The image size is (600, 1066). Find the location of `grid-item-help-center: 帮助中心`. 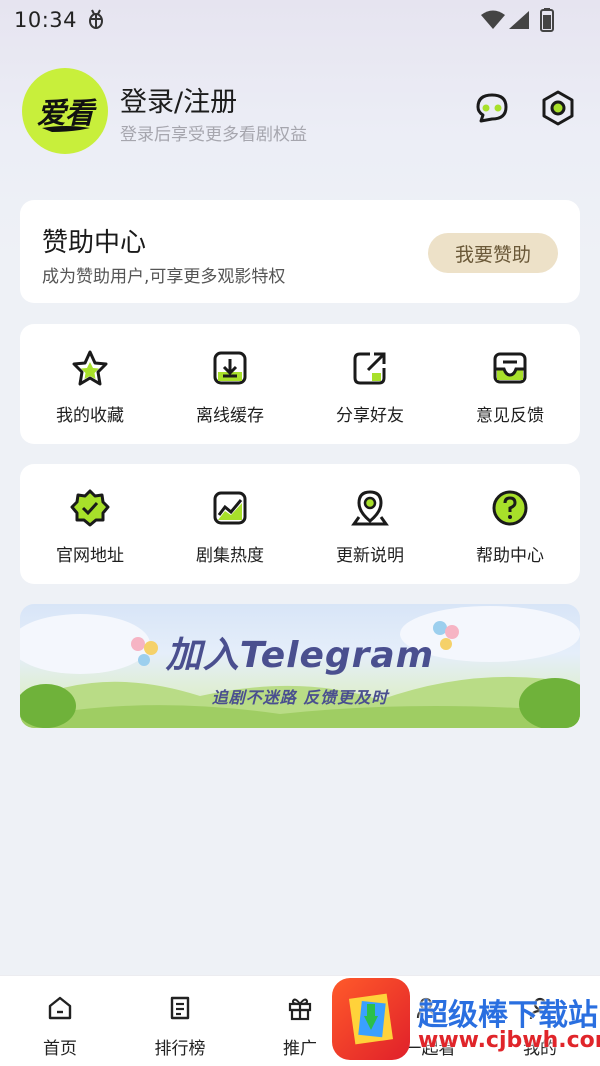

grid-item-help-center: 帮助中心 is located at coordinates (510, 524).